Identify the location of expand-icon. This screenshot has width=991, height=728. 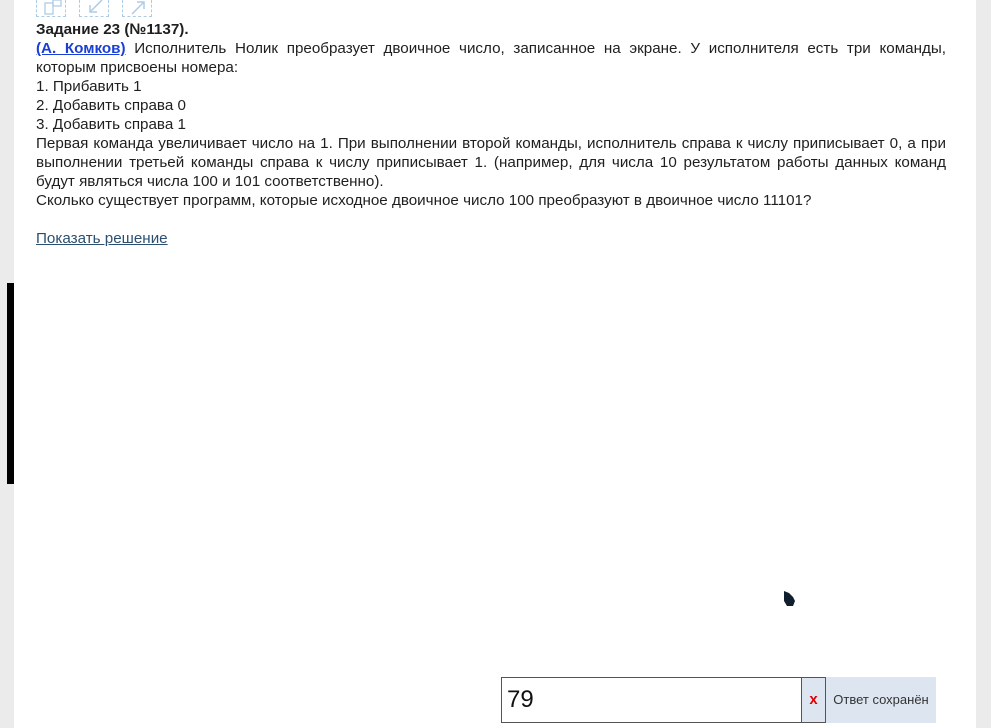
(137, 8).